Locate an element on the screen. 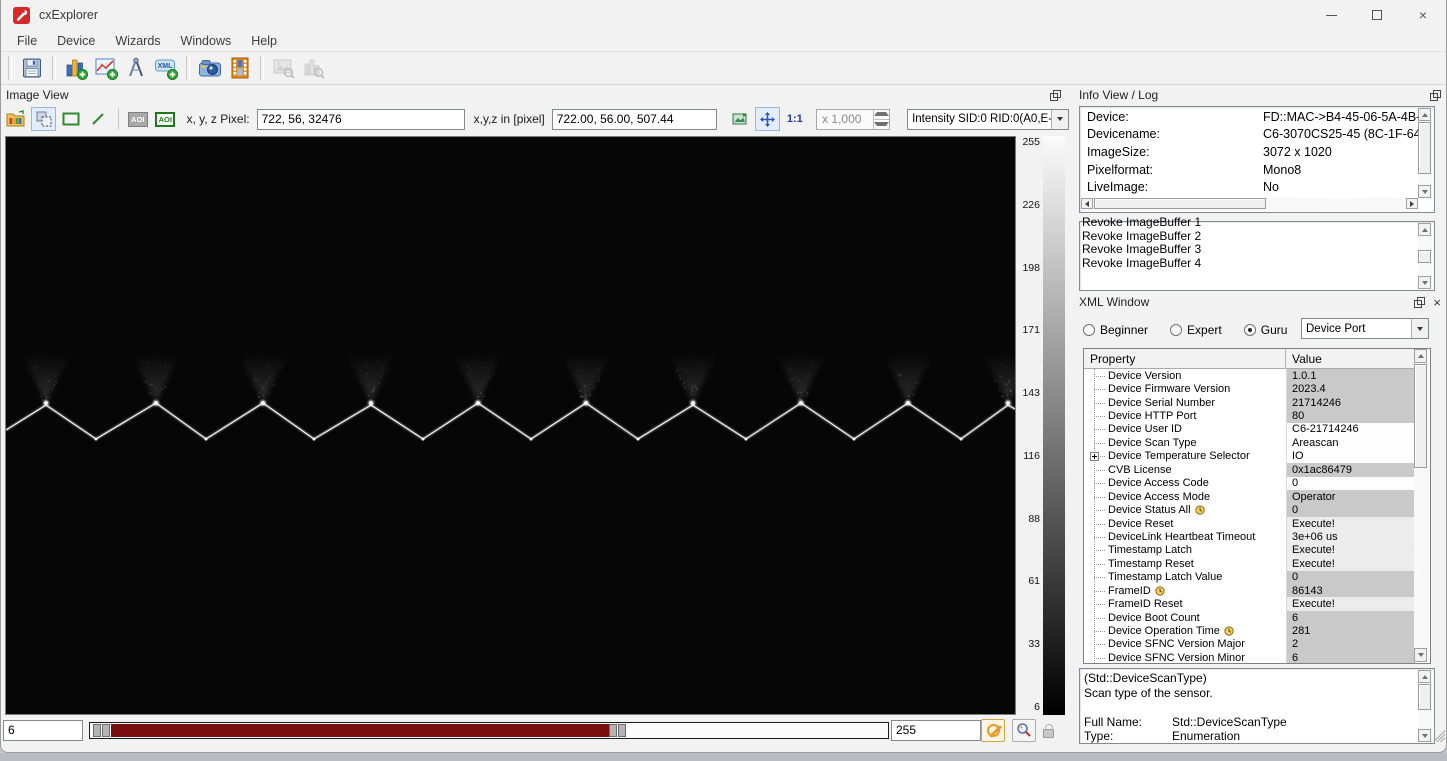 The image size is (1447, 761). log-vscrollbar is located at coordinates (1425, 256).